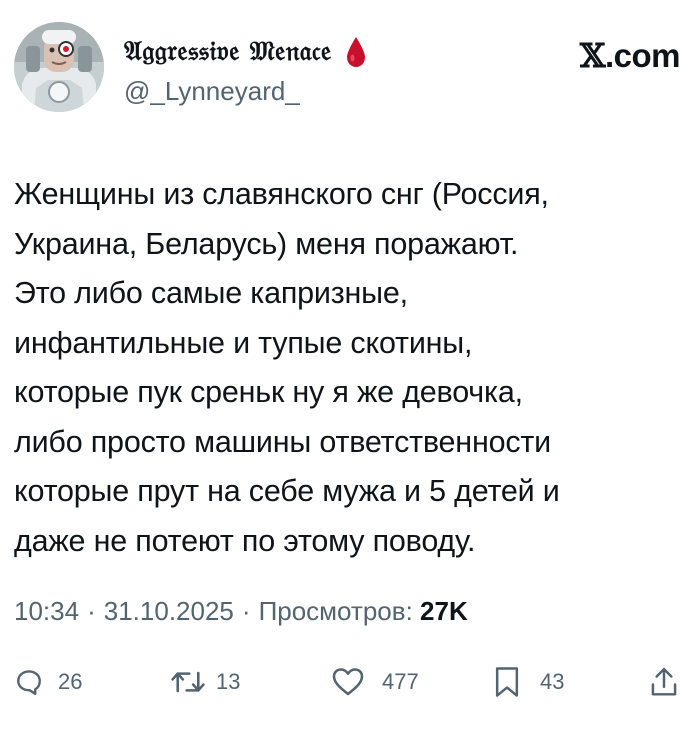 The width and height of the screenshot is (700, 738). Describe the element at coordinates (243, 342) in the screenshot. I see `tweet-line: инфантильные и тупые скотины,` at that location.